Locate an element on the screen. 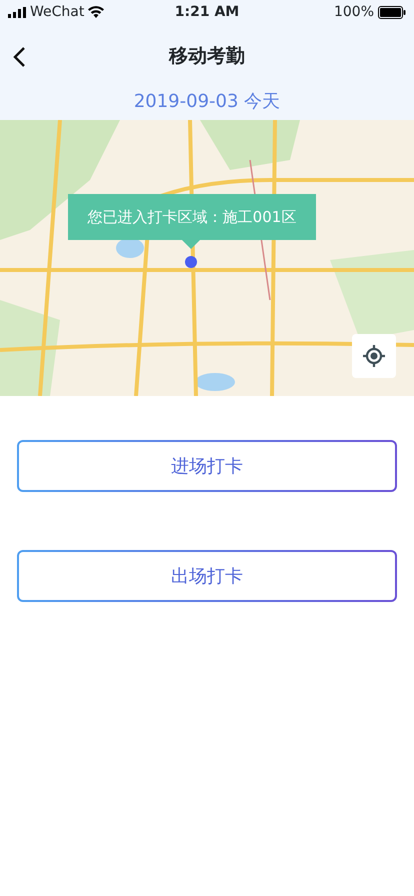 The image size is (414, 896). back-icon is located at coordinates (19, 57).